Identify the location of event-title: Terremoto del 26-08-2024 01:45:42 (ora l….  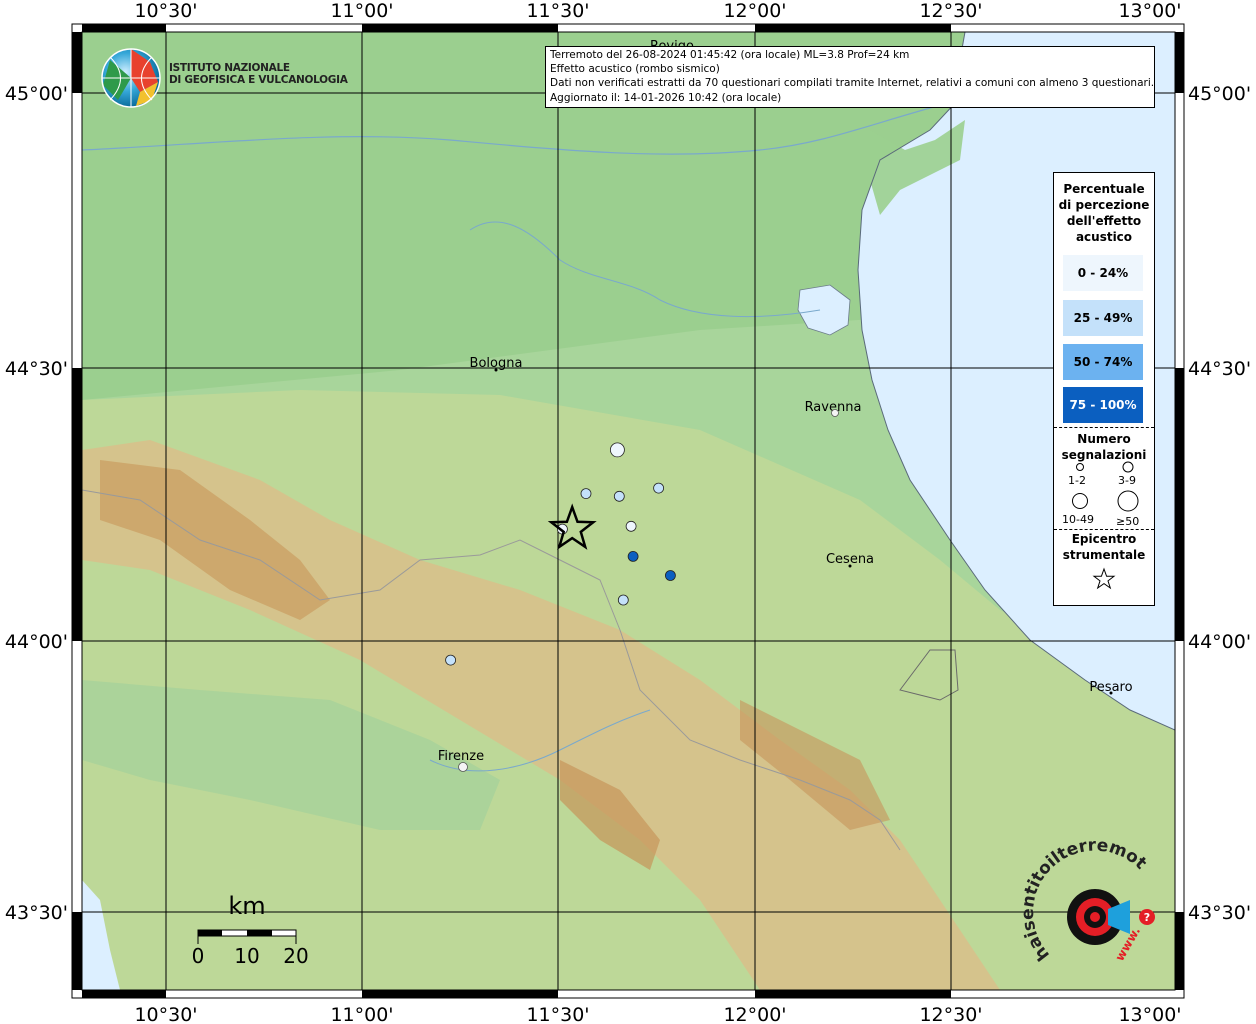
(730, 55).